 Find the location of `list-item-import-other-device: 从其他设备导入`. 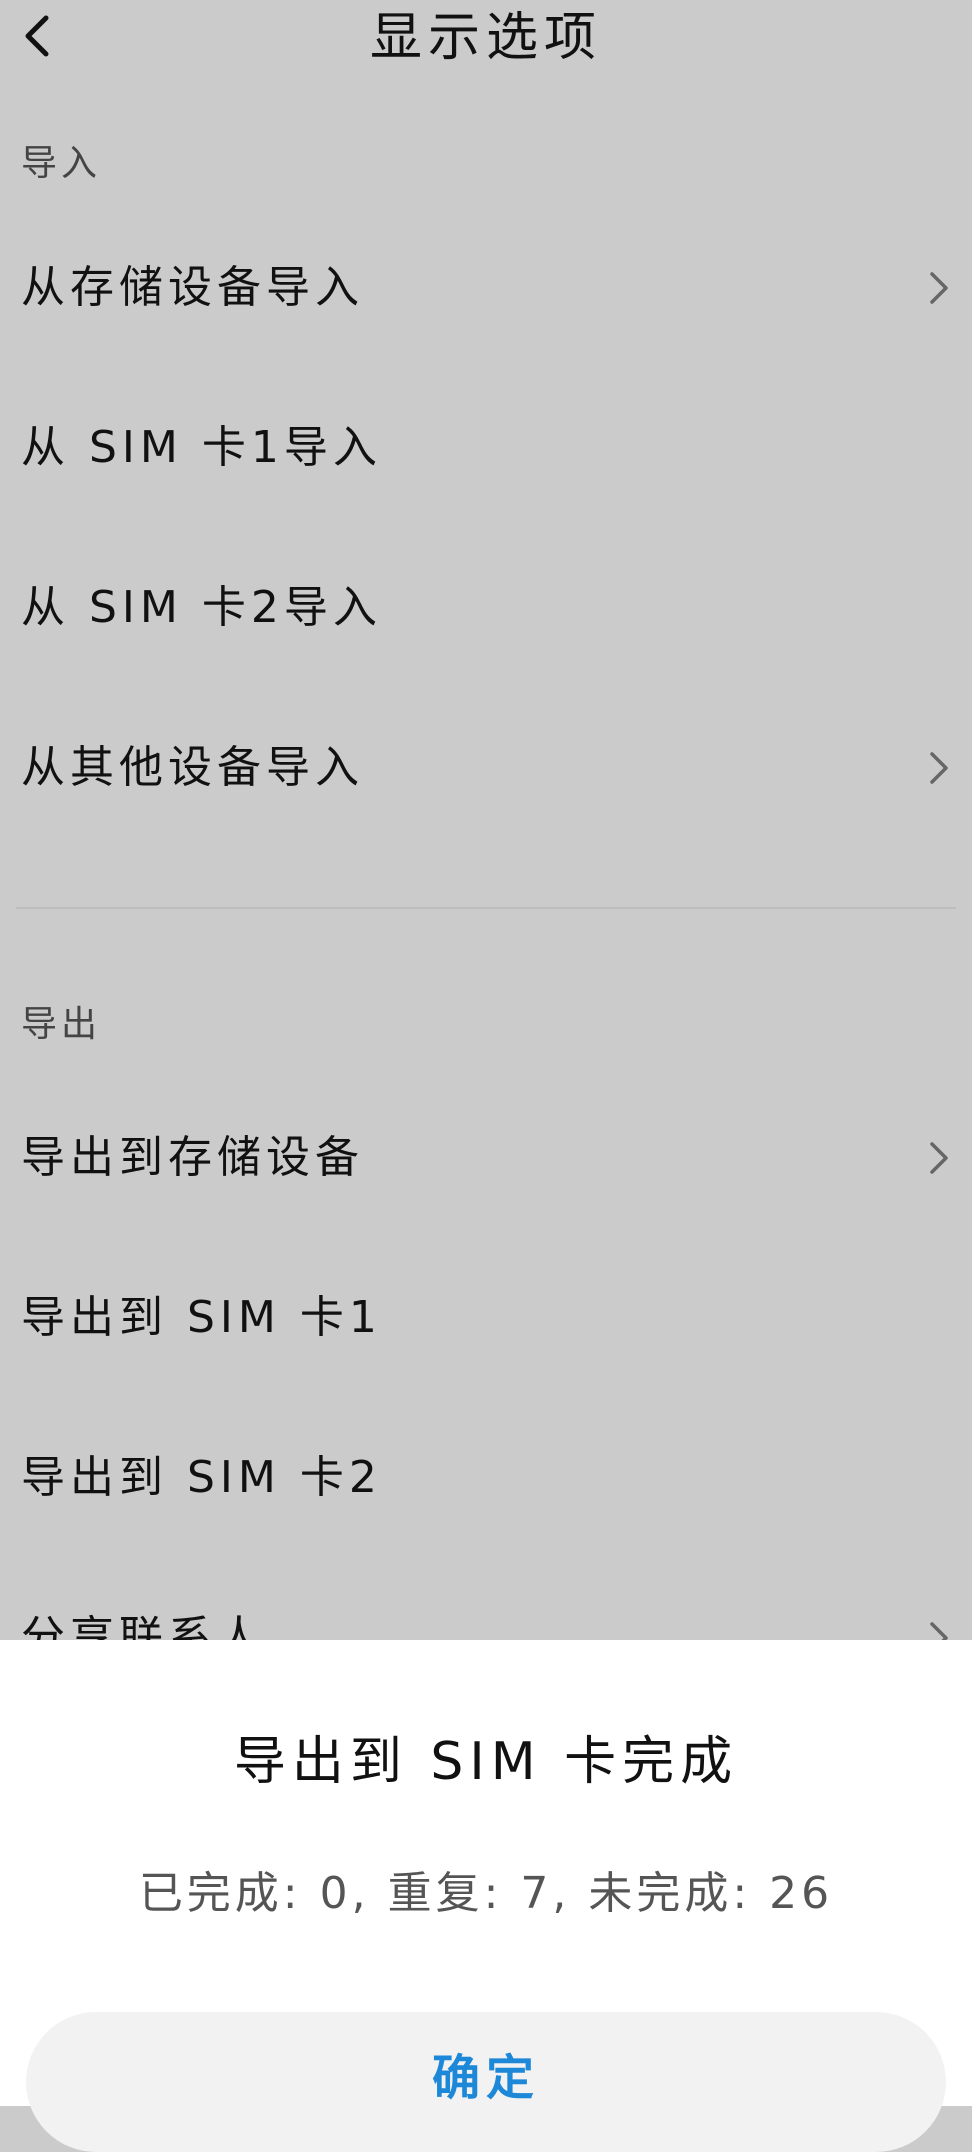

list-item-import-other-device: 从其他设备导入 is located at coordinates (486, 768).